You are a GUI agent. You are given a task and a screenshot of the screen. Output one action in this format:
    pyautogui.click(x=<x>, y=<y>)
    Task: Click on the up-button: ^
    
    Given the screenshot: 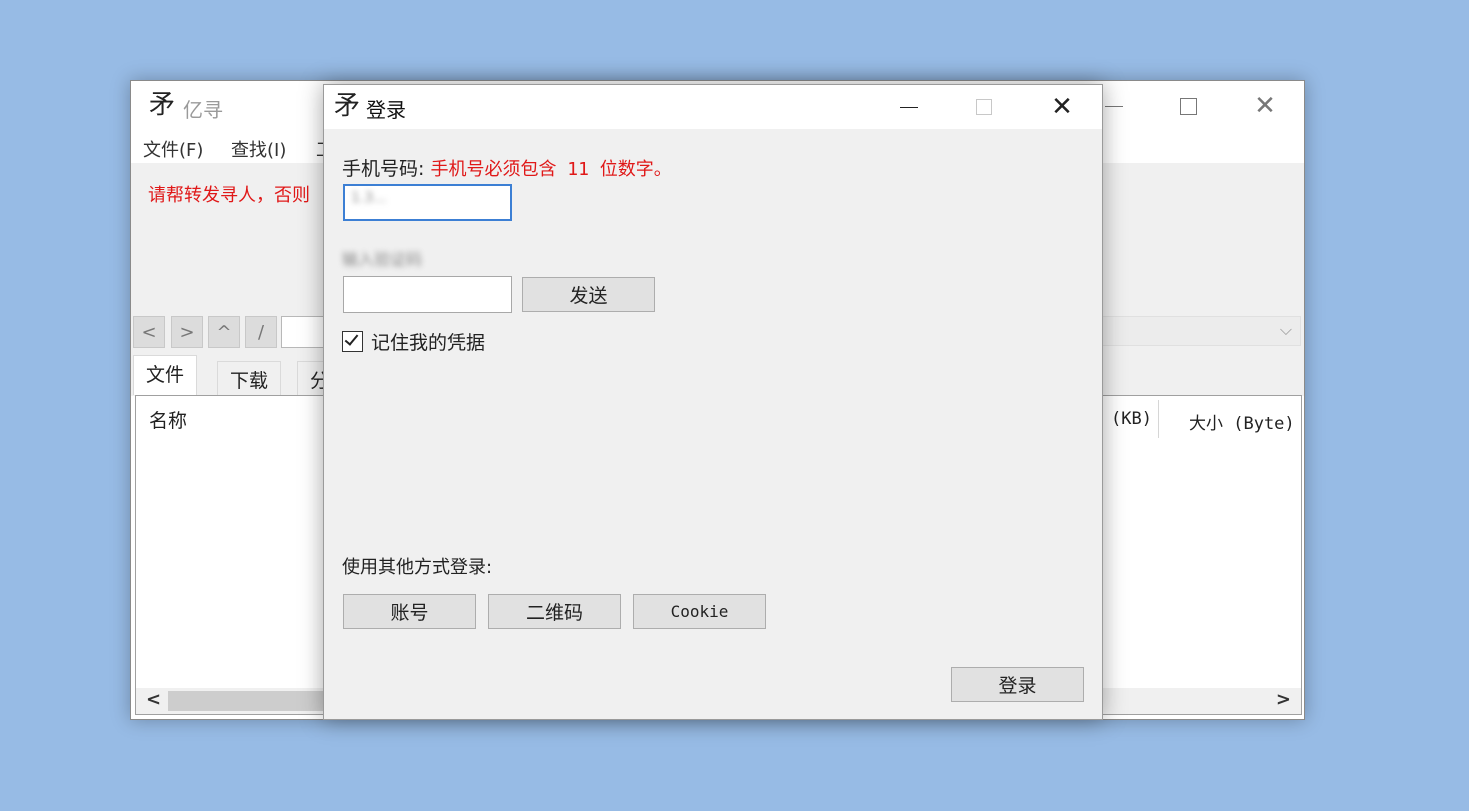 What is the action you would take?
    pyautogui.click(x=224, y=332)
    